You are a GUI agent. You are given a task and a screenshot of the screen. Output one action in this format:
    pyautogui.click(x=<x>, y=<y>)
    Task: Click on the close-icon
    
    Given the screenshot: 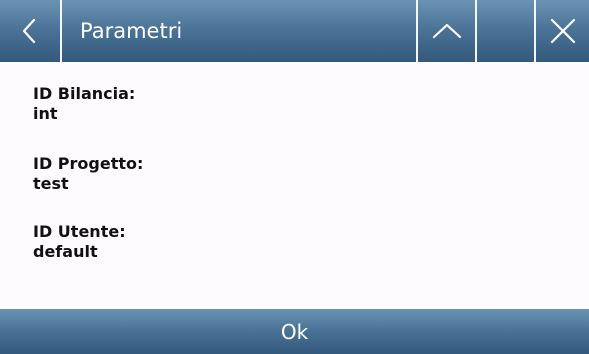 What is the action you would take?
    pyautogui.click(x=562, y=31)
    